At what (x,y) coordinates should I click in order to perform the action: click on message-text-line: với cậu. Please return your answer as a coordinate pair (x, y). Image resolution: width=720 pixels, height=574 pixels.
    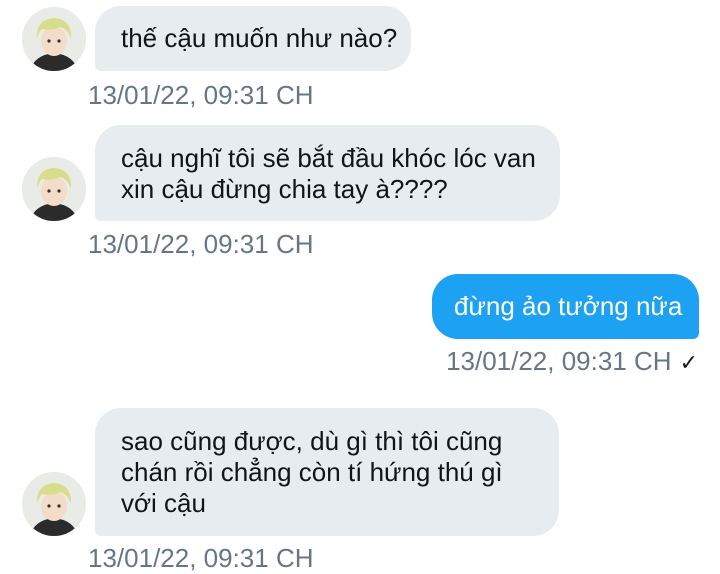
    Looking at the image, I should click on (163, 503).